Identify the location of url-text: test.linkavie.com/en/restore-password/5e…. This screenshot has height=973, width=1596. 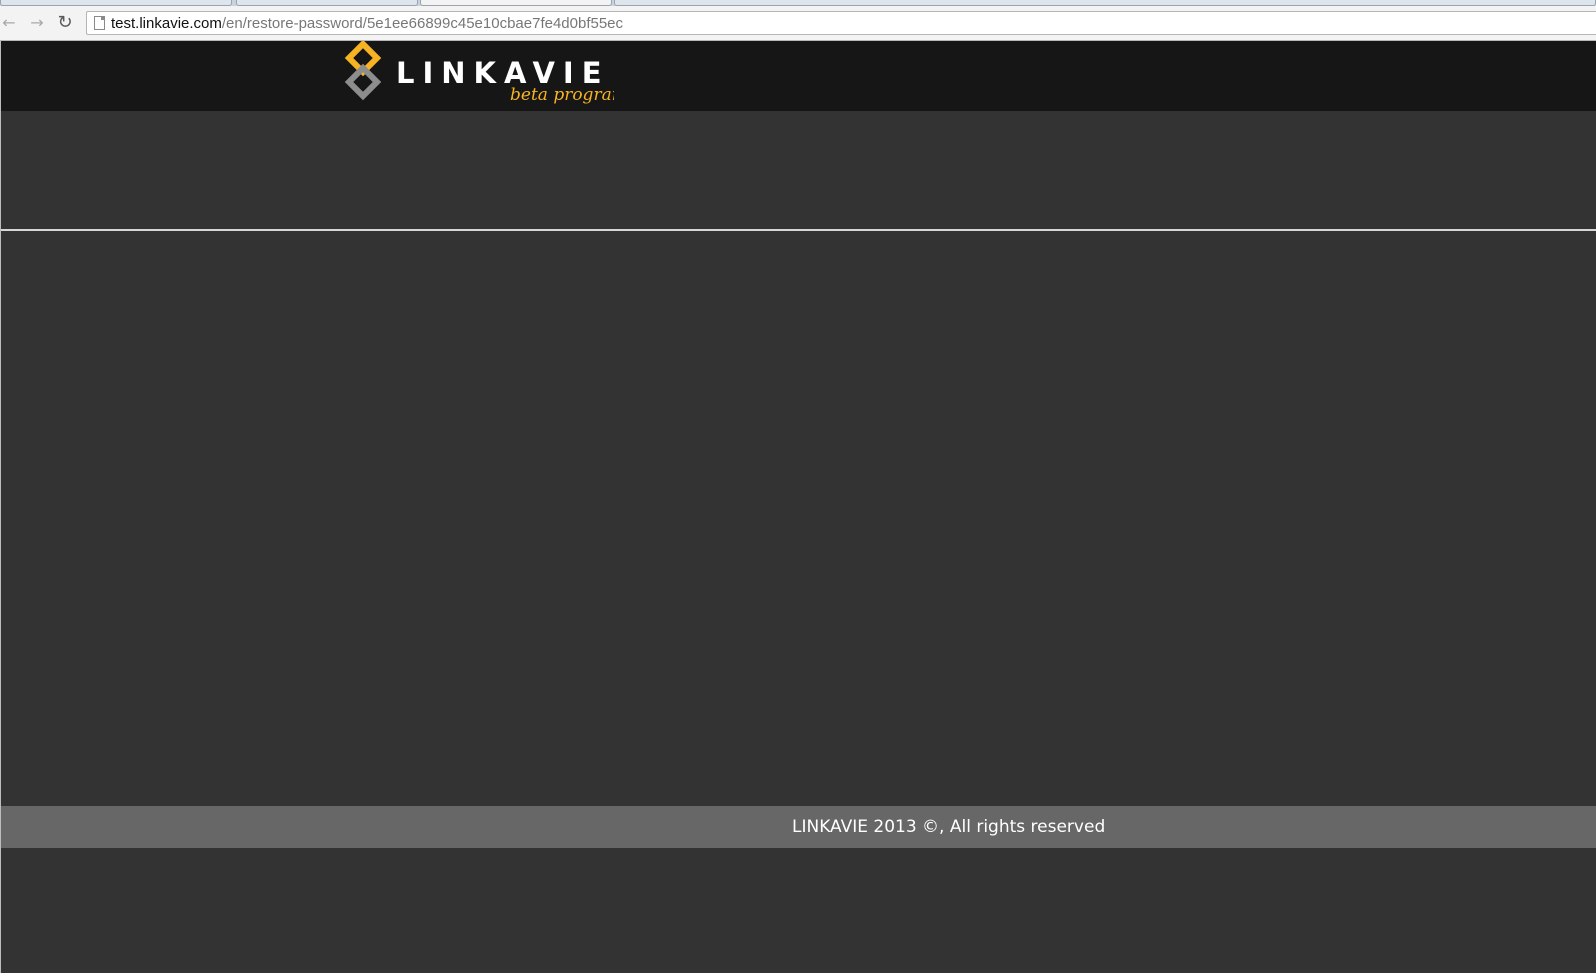
(367, 23).